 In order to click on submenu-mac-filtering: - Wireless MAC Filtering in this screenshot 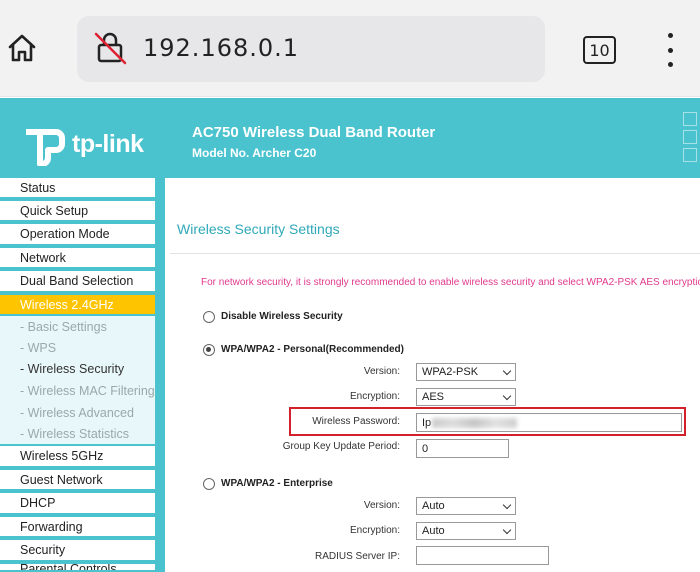, I will do `click(87, 391)`.